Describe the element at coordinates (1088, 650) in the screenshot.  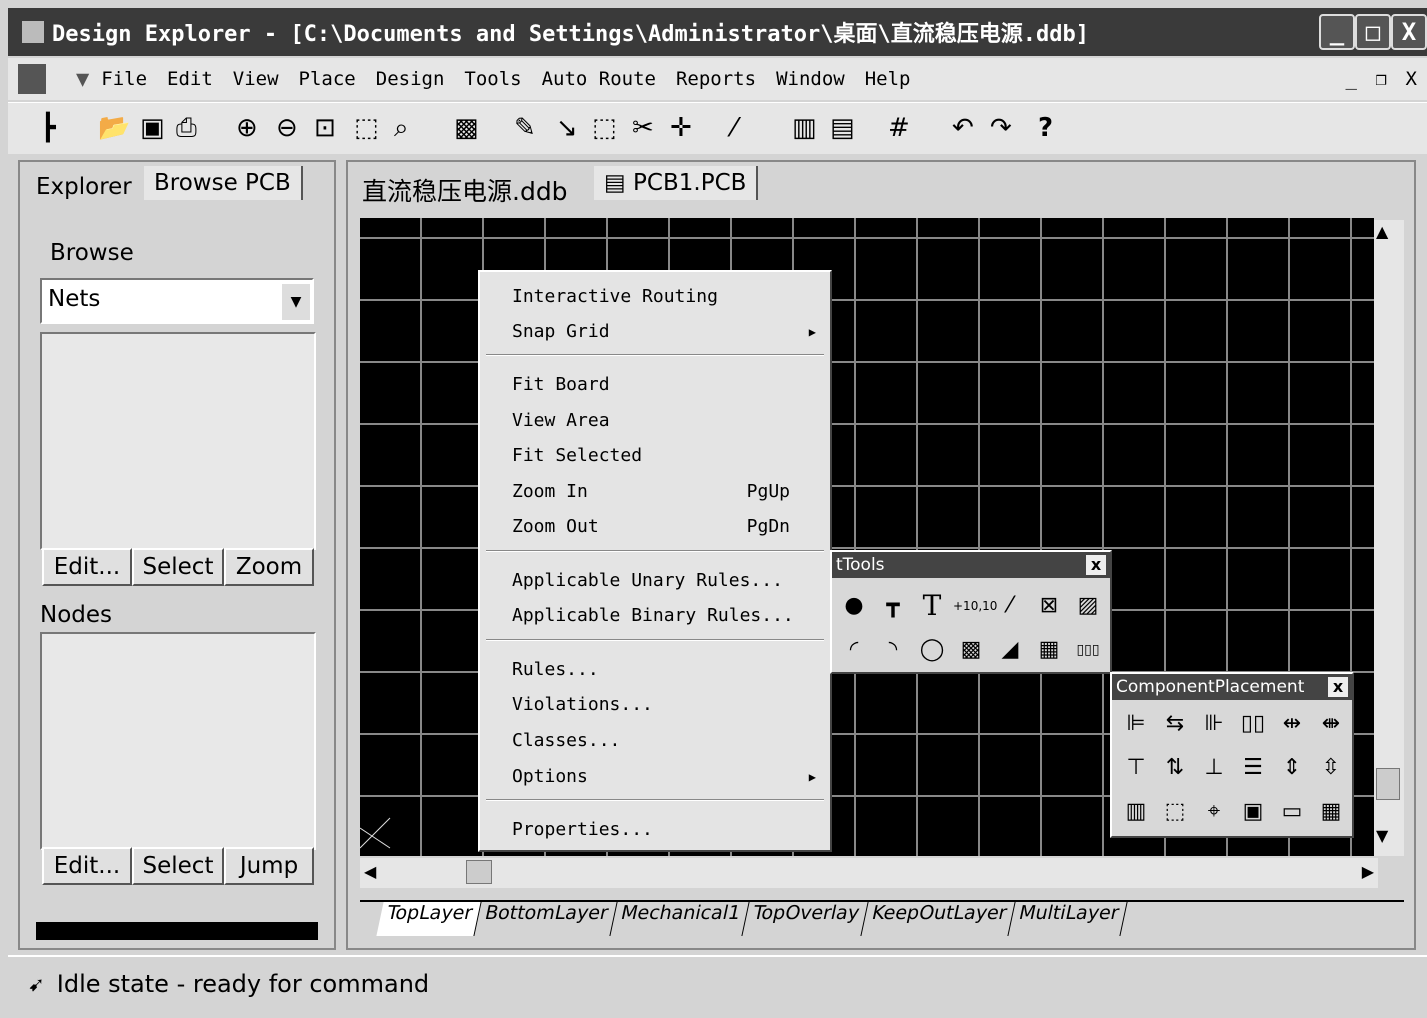
I see `array-icon: ▯▯▯` at that location.